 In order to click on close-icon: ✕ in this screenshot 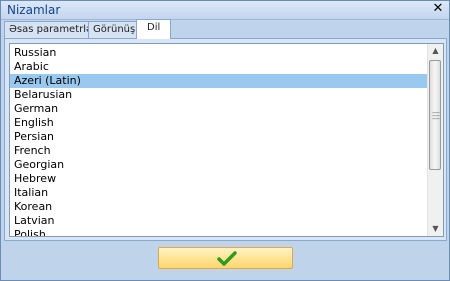, I will do `click(438, 9)`.